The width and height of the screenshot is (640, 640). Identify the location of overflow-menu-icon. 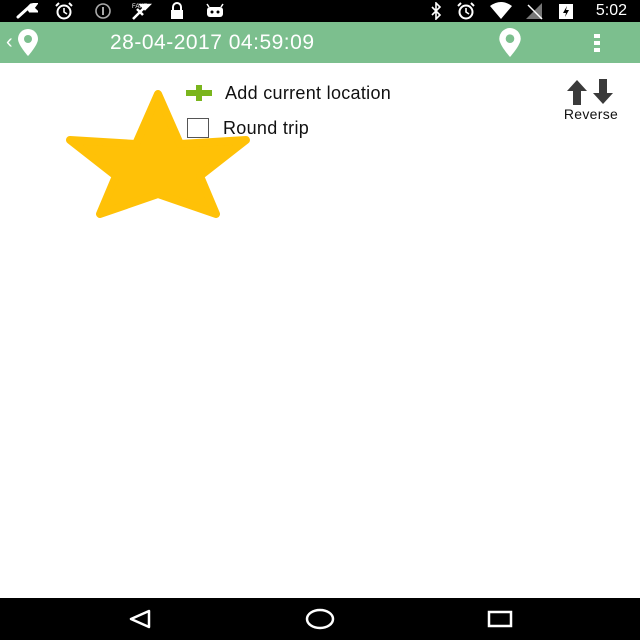
(597, 43).